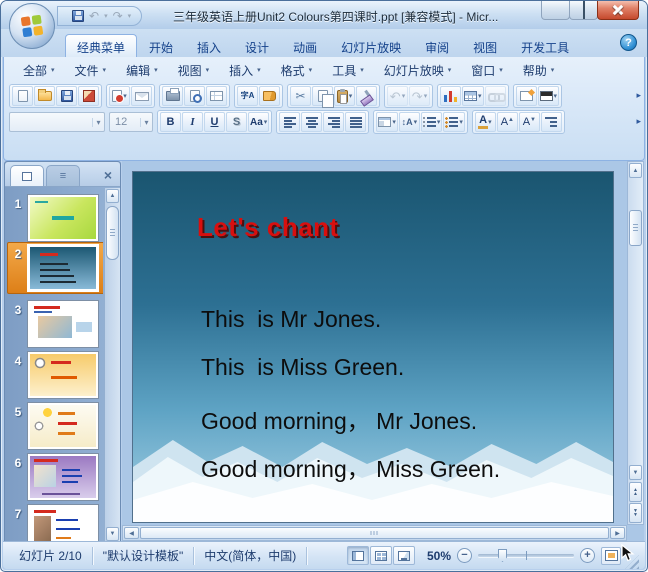  I want to click on italic-button: I, so click(192, 122).